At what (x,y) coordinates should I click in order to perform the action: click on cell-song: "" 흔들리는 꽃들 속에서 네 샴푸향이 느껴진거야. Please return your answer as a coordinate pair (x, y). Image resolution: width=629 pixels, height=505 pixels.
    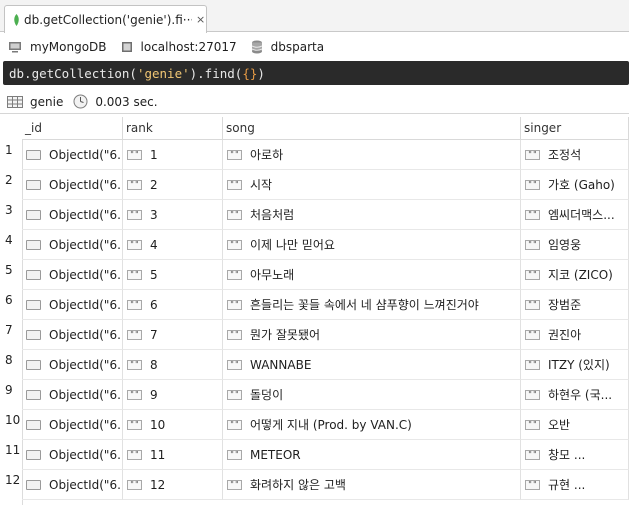
    Looking at the image, I should click on (372, 305).